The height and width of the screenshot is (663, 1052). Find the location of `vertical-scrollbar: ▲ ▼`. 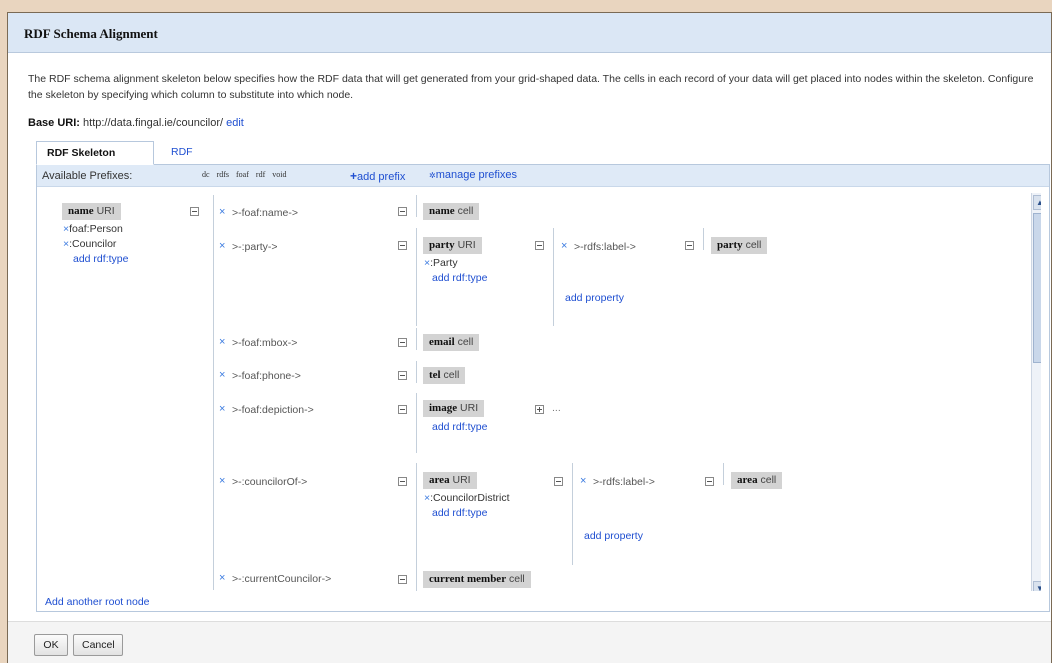

vertical-scrollbar: ▲ ▼ is located at coordinates (1036, 392).